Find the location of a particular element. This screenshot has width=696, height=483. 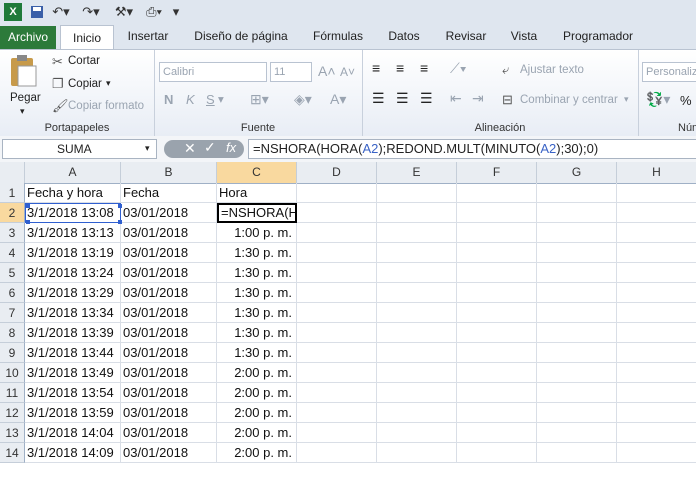

number-format-input: Personaliza is located at coordinates (669, 72).